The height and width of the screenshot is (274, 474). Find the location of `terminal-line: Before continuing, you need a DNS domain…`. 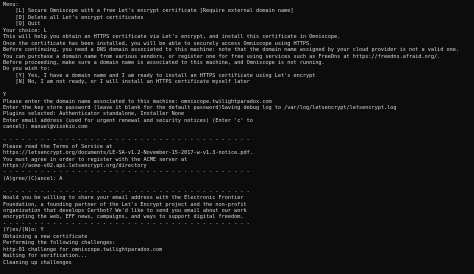

terminal-line: Before continuing, you need a DNS domain… is located at coordinates (231, 50).